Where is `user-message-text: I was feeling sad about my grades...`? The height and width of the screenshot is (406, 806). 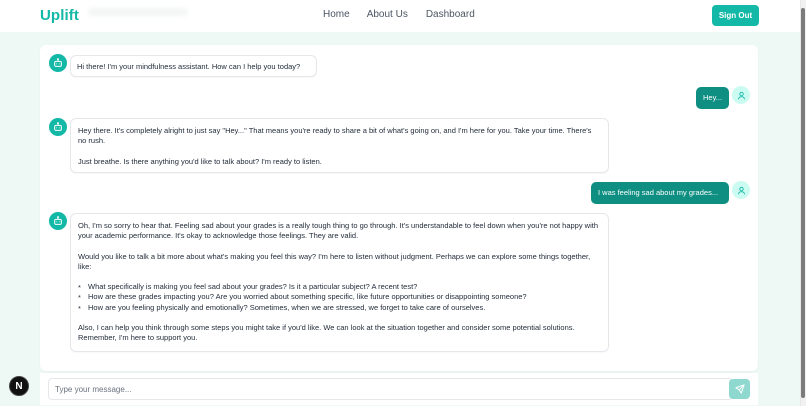
user-message-text: I was feeling sad about my grades... is located at coordinates (658, 192).